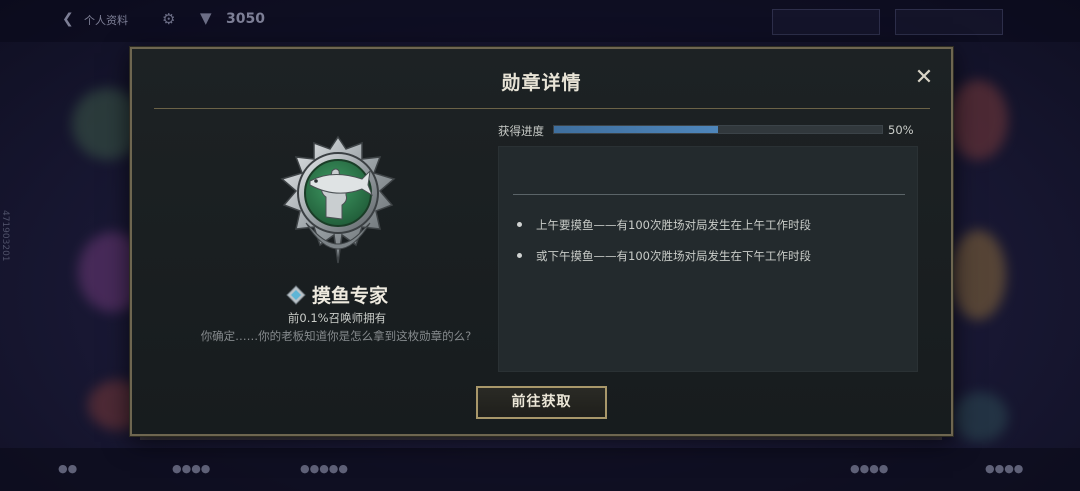  What do you see at coordinates (206, 18) in the screenshot?
I see `gem-icon: ▼` at bounding box center [206, 18].